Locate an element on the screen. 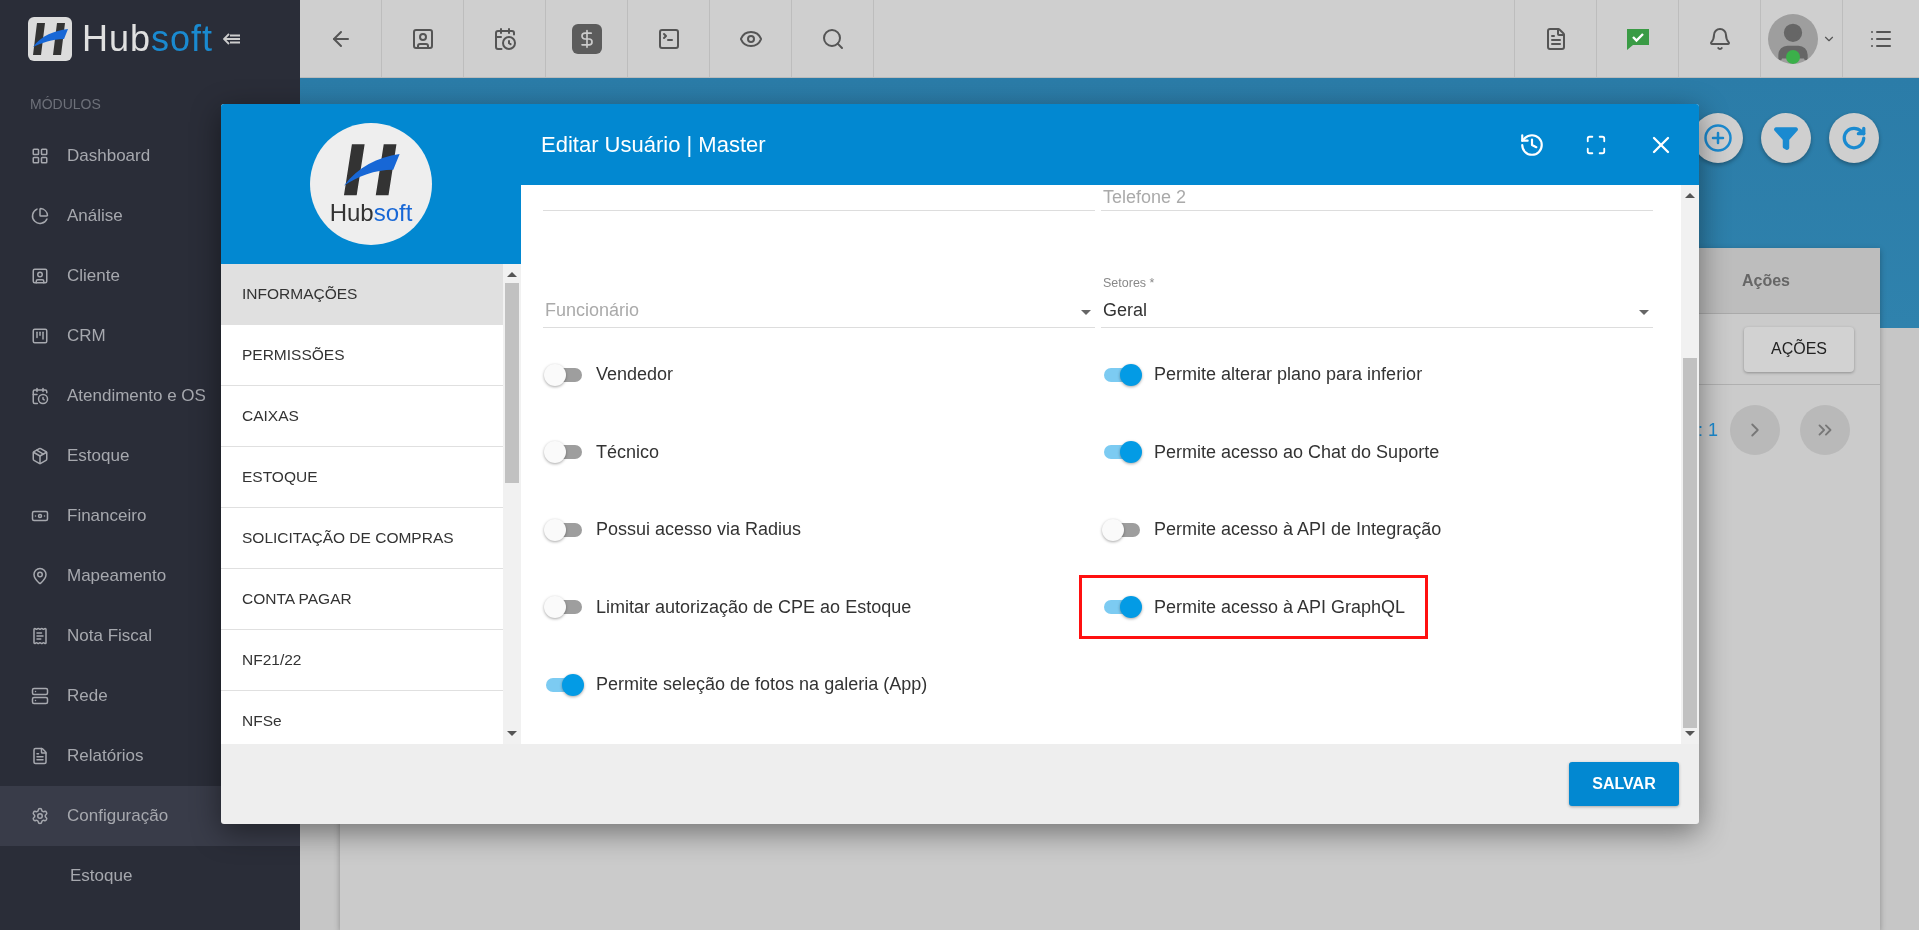  dialog-title: Editar Usuário | Master is located at coordinates (654, 144).